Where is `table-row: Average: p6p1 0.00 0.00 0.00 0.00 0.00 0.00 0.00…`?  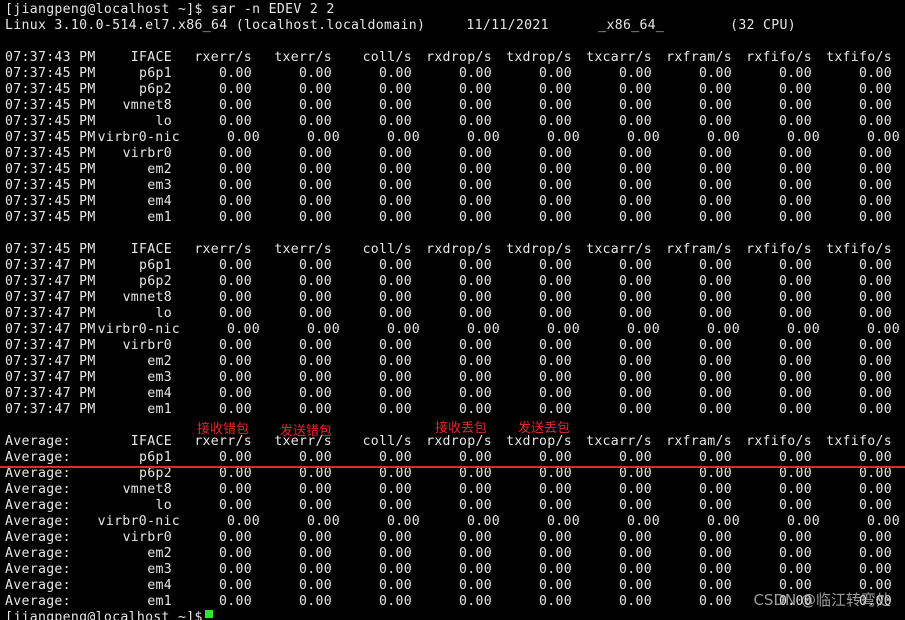
table-row: Average: p6p1 0.00 0.00 0.00 0.00 0.00 0.00 0.00… is located at coordinates (452, 458).